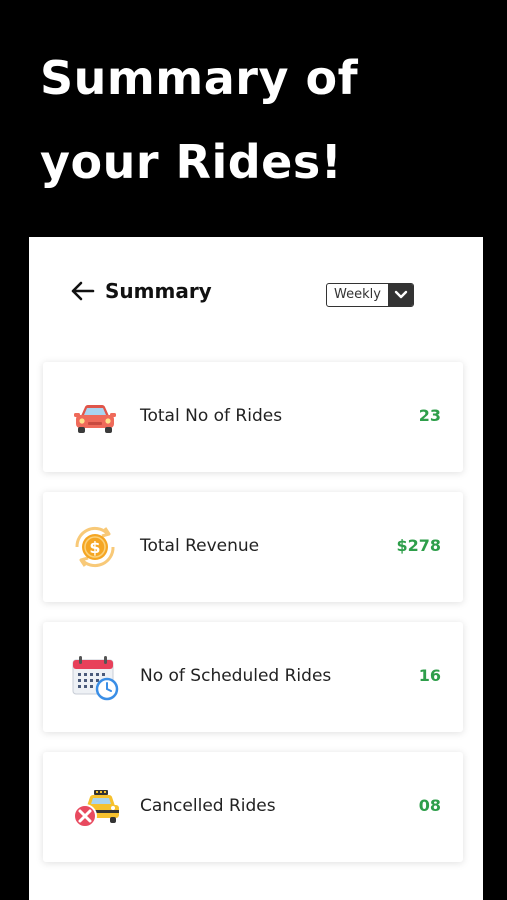  I want to click on period-dropdown: Weekly, so click(370, 295).